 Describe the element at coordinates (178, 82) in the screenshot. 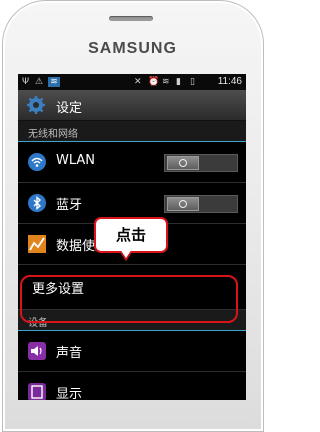

I see `cell-signal-icon: ▮` at that location.